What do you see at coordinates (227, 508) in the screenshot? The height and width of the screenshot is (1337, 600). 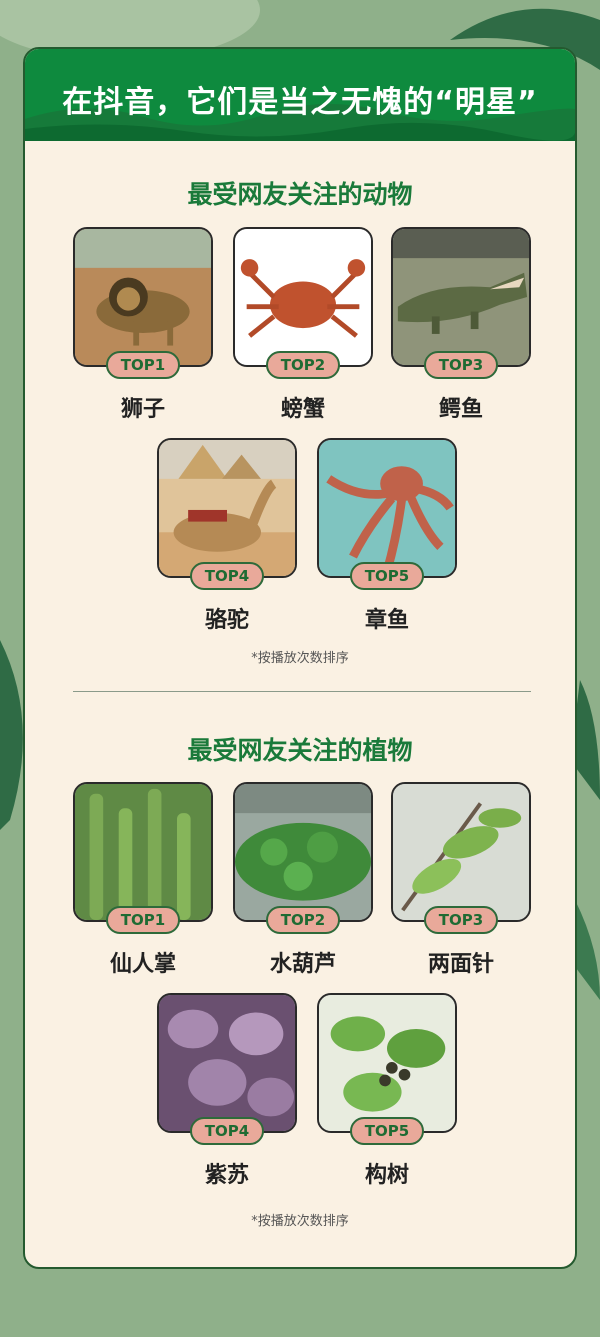 I see `camel-photo` at bounding box center [227, 508].